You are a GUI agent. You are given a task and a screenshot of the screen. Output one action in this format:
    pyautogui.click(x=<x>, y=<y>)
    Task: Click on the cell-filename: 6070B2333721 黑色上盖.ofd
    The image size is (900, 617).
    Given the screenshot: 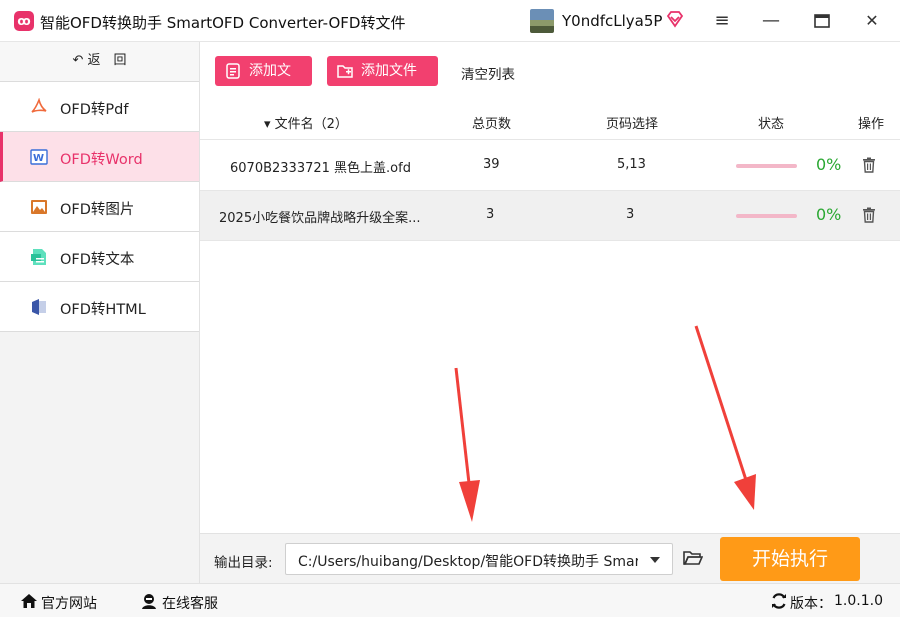 What is the action you would take?
    pyautogui.click(x=320, y=168)
    